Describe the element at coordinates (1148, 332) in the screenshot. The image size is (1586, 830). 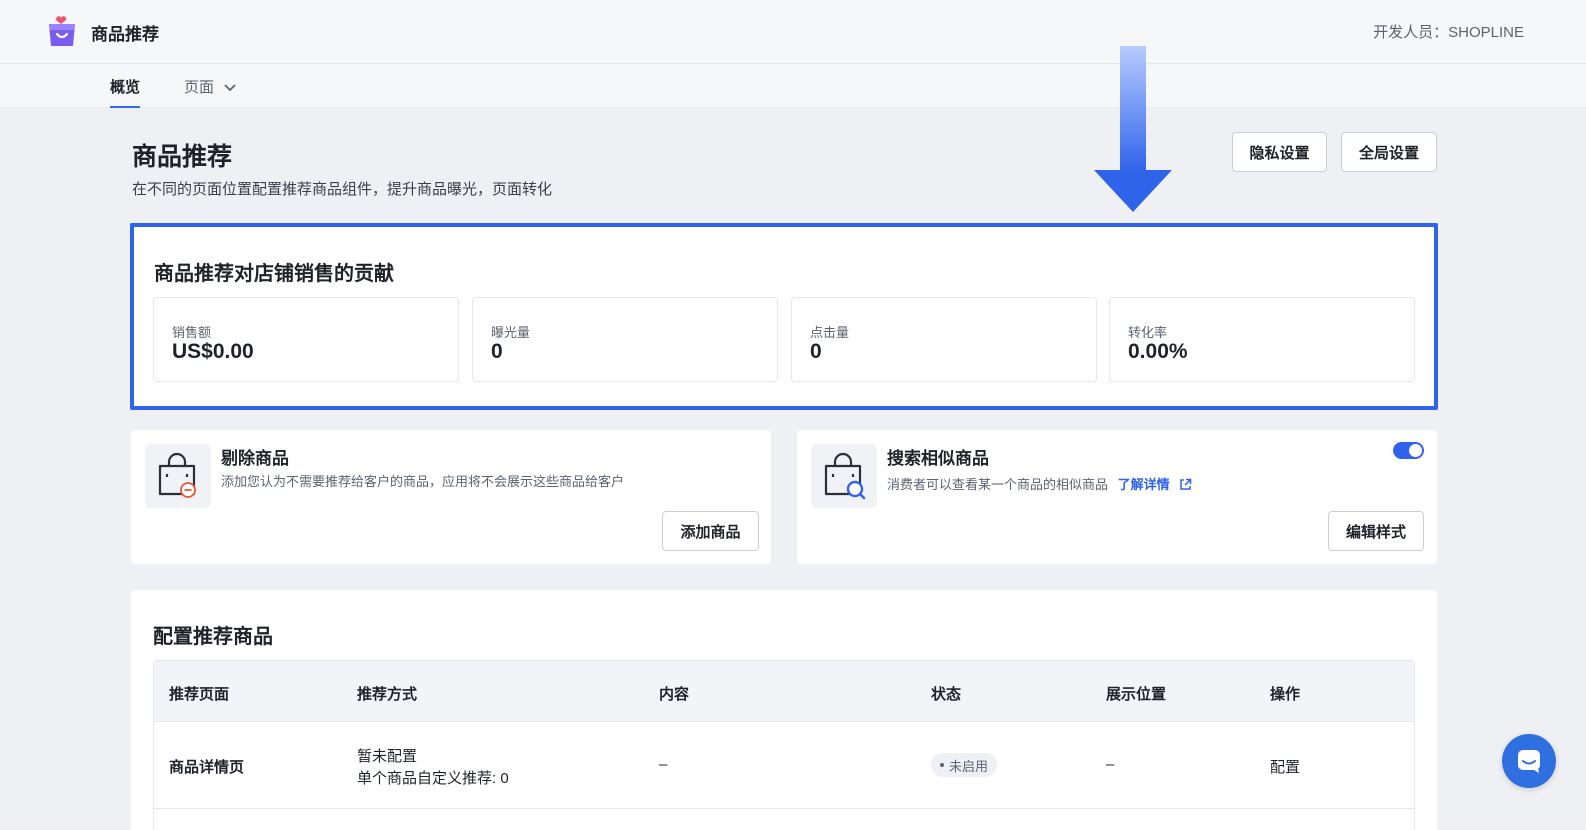
I see `metric-label: 转化率` at that location.